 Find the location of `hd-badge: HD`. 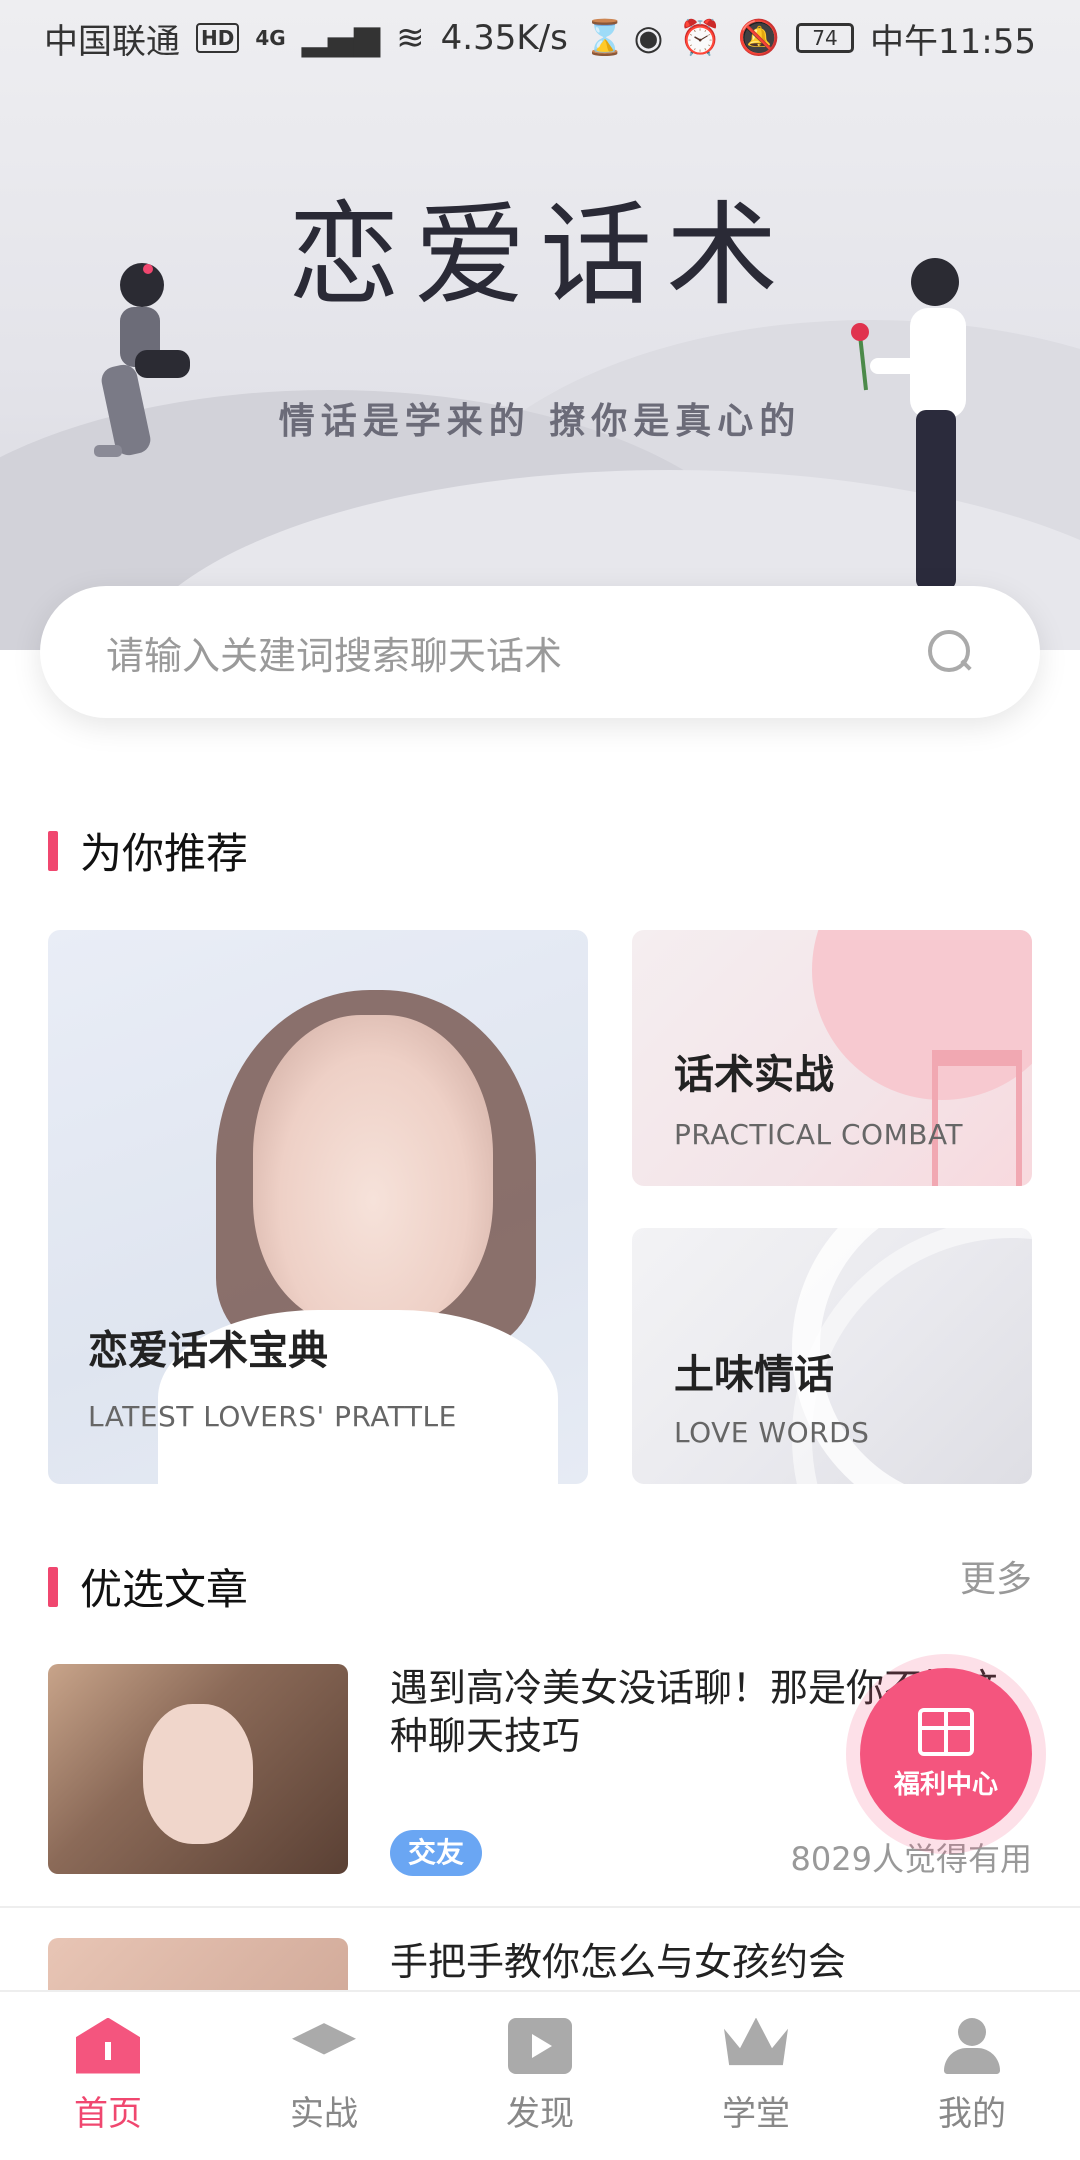

hd-badge: HD is located at coordinates (218, 38).